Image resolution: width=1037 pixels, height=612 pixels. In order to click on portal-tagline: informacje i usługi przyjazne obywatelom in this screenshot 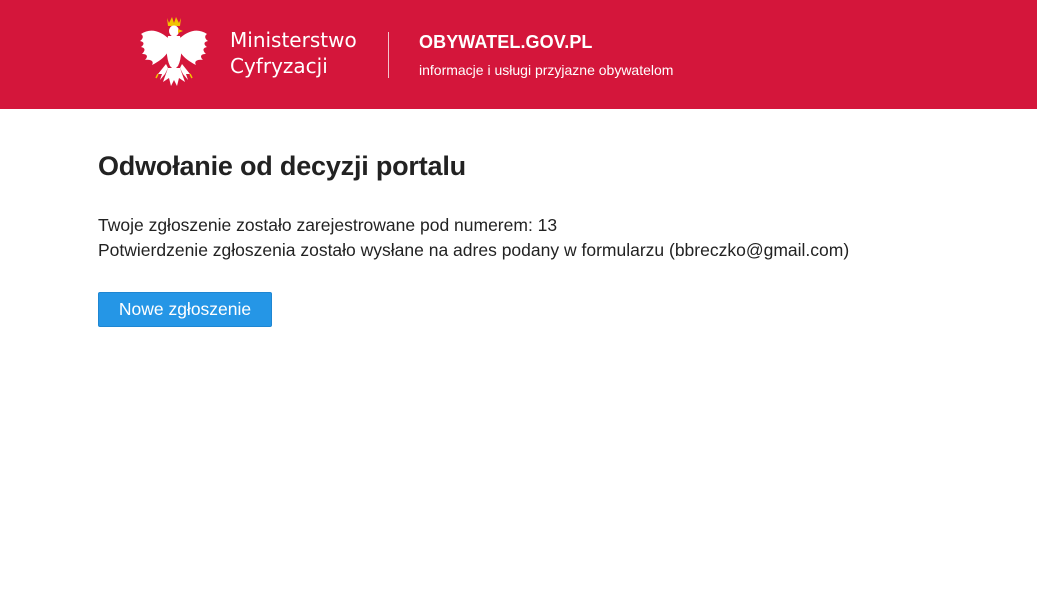, I will do `click(546, 70)`.